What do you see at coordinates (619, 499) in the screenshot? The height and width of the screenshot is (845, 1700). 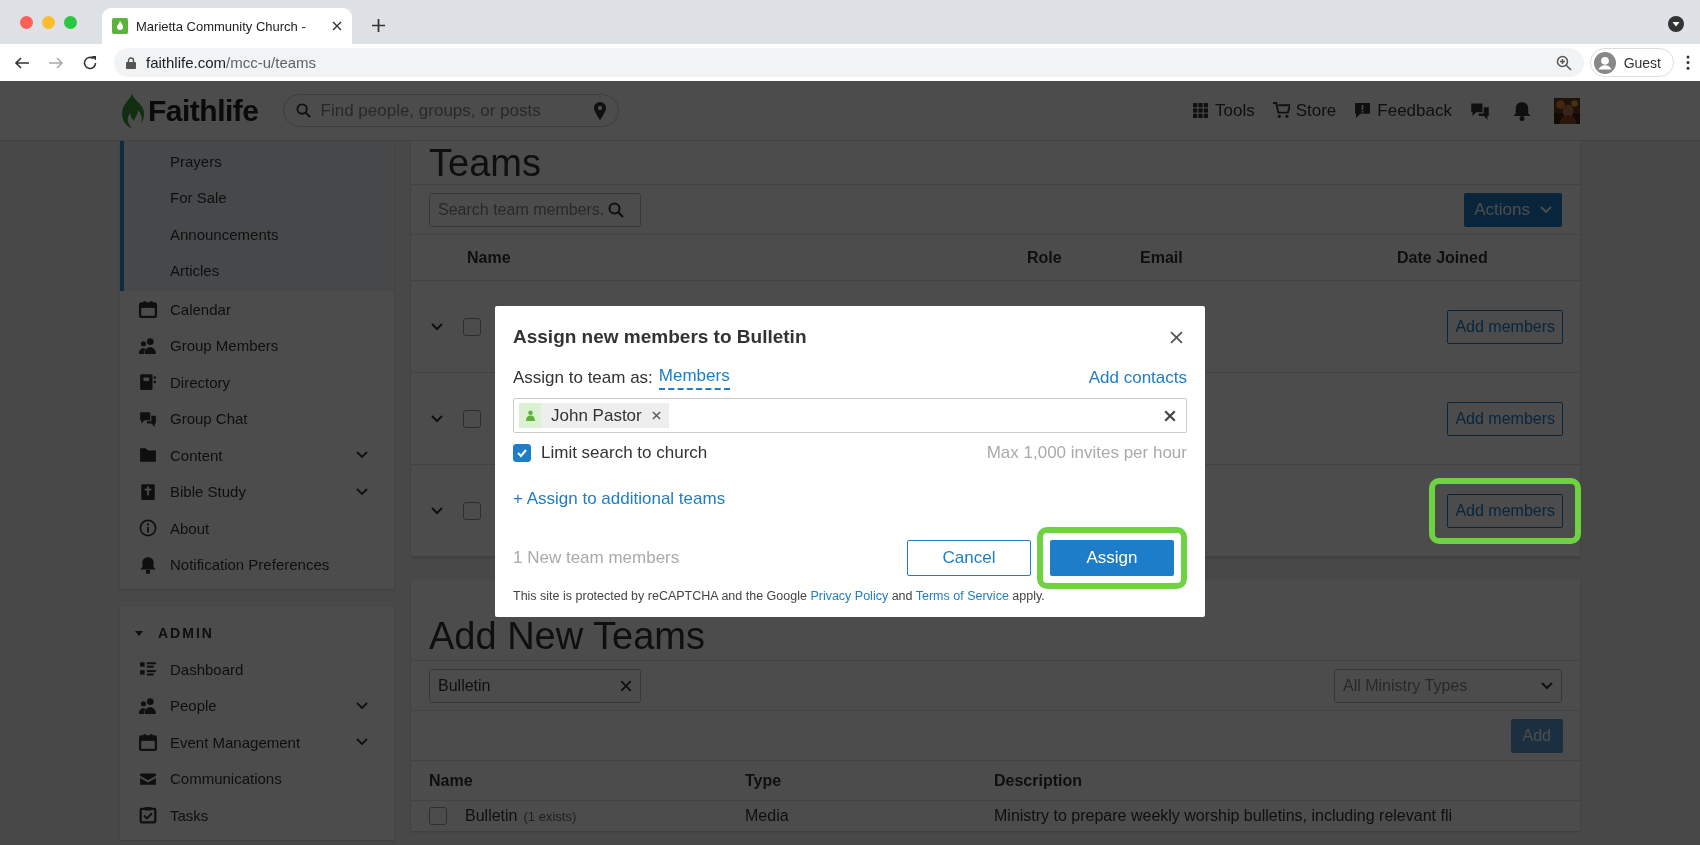 I see `assign-additional-teams-link: + Assign to additional teams` at bounding box center [619, 499].